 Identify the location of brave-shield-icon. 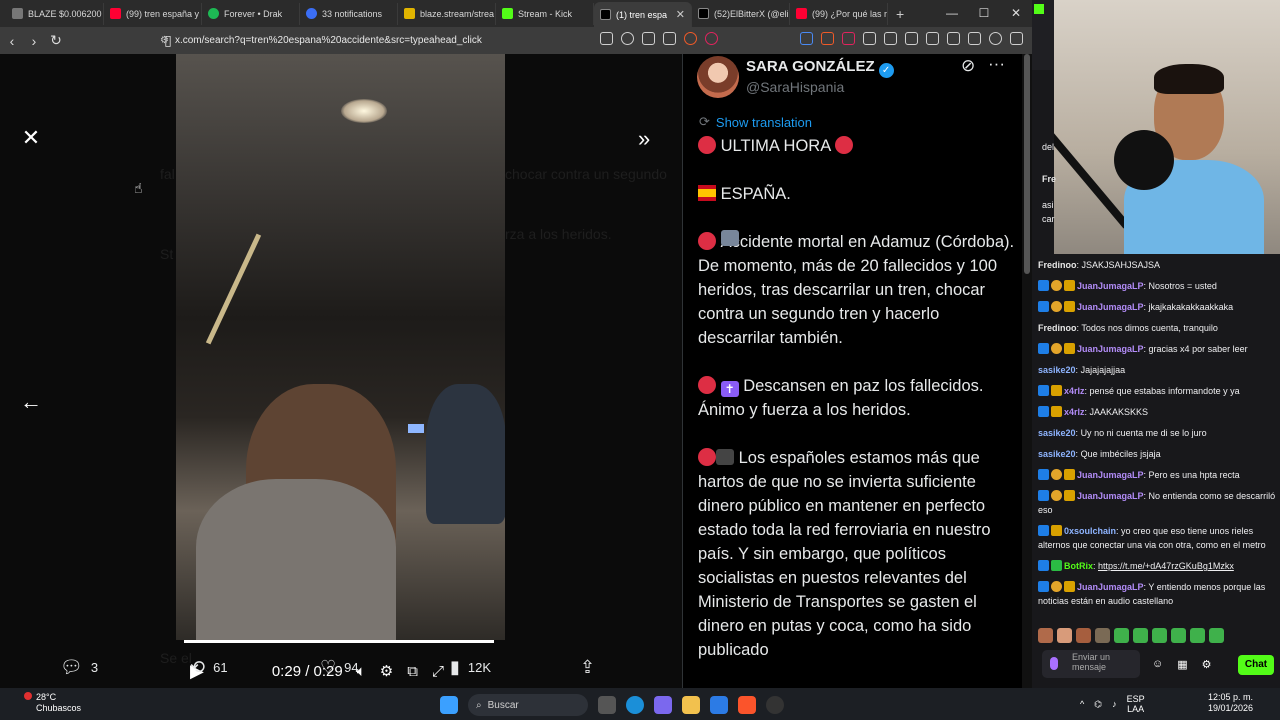
(690, 38).